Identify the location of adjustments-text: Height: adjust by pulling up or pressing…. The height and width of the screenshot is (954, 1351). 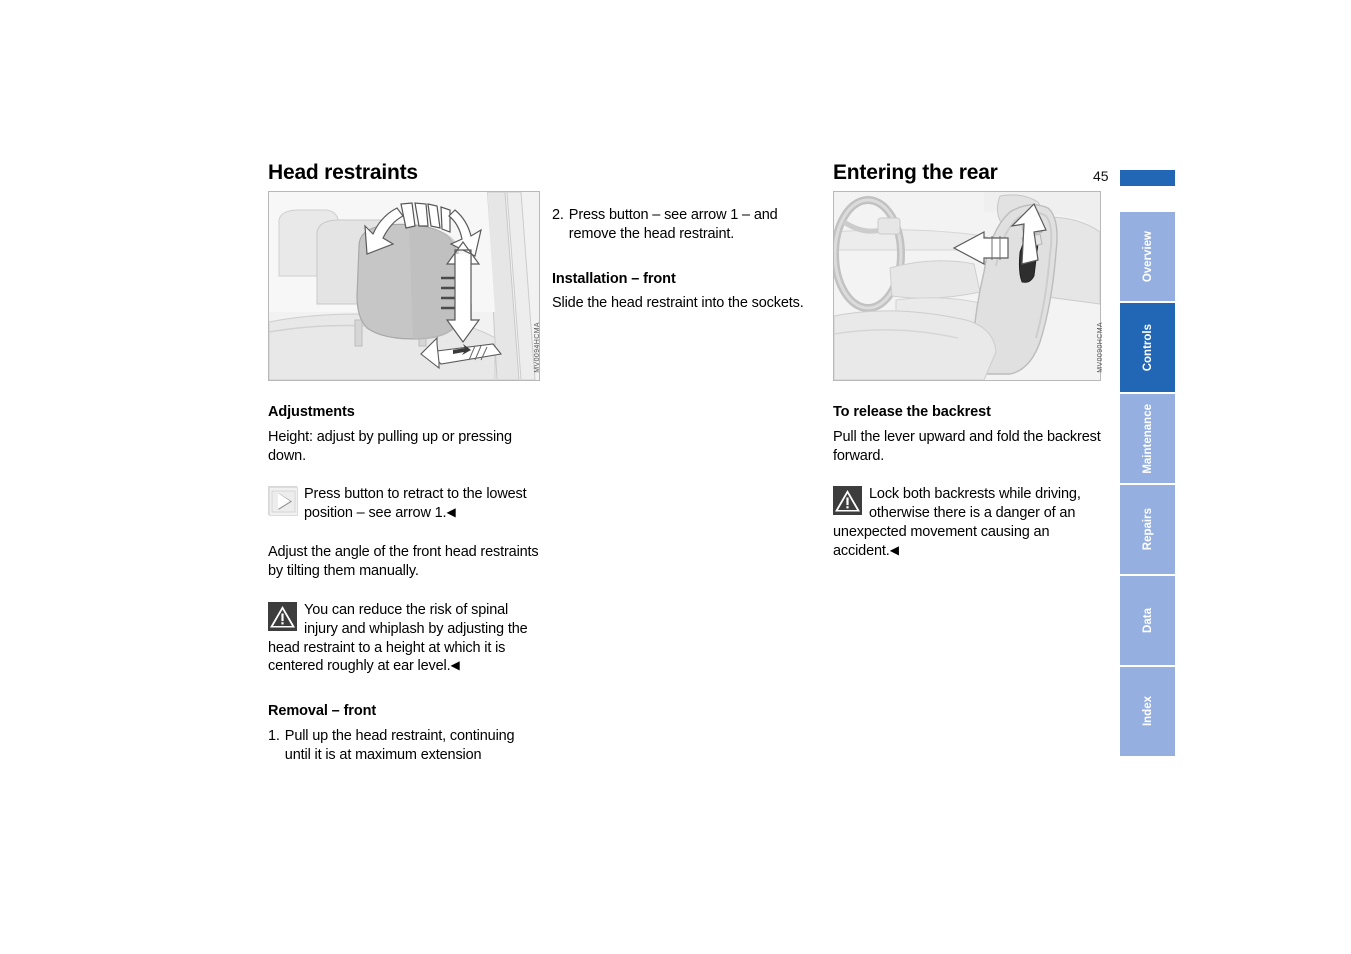
(390, 446).